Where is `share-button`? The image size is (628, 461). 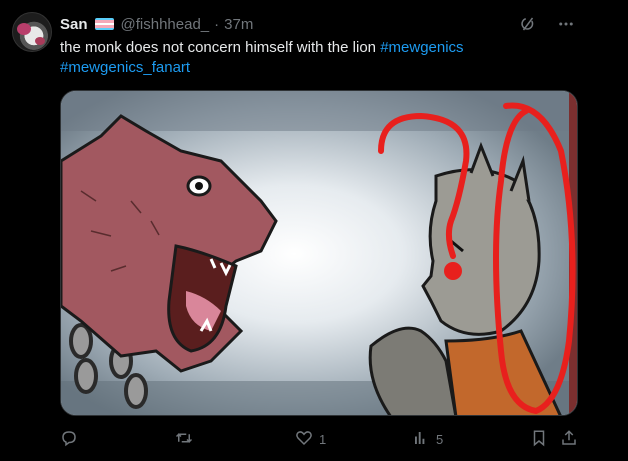
share-button is located at coordinates (569, 439).